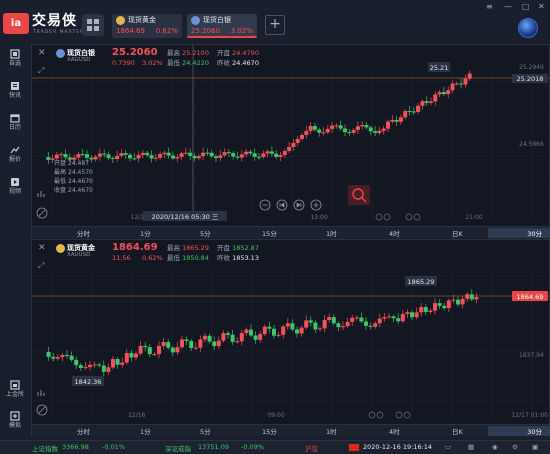 This screenshot has width=550, height=454. What do you see at coordinates (15, 62) in the screenshot?
I see `sidebar-item-watchlist: 自选` at bounding box center [15, 62].